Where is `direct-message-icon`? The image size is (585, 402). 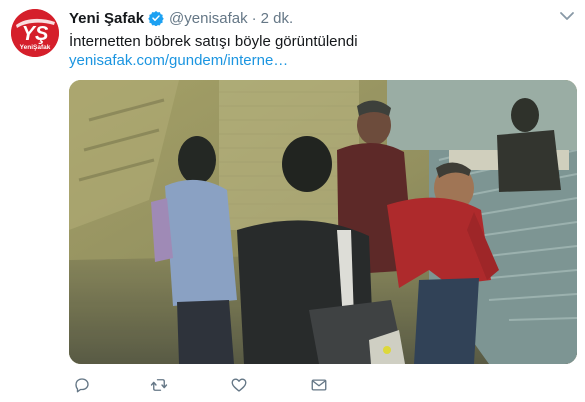 direct-message-icon is located at coordinates (319, 385).